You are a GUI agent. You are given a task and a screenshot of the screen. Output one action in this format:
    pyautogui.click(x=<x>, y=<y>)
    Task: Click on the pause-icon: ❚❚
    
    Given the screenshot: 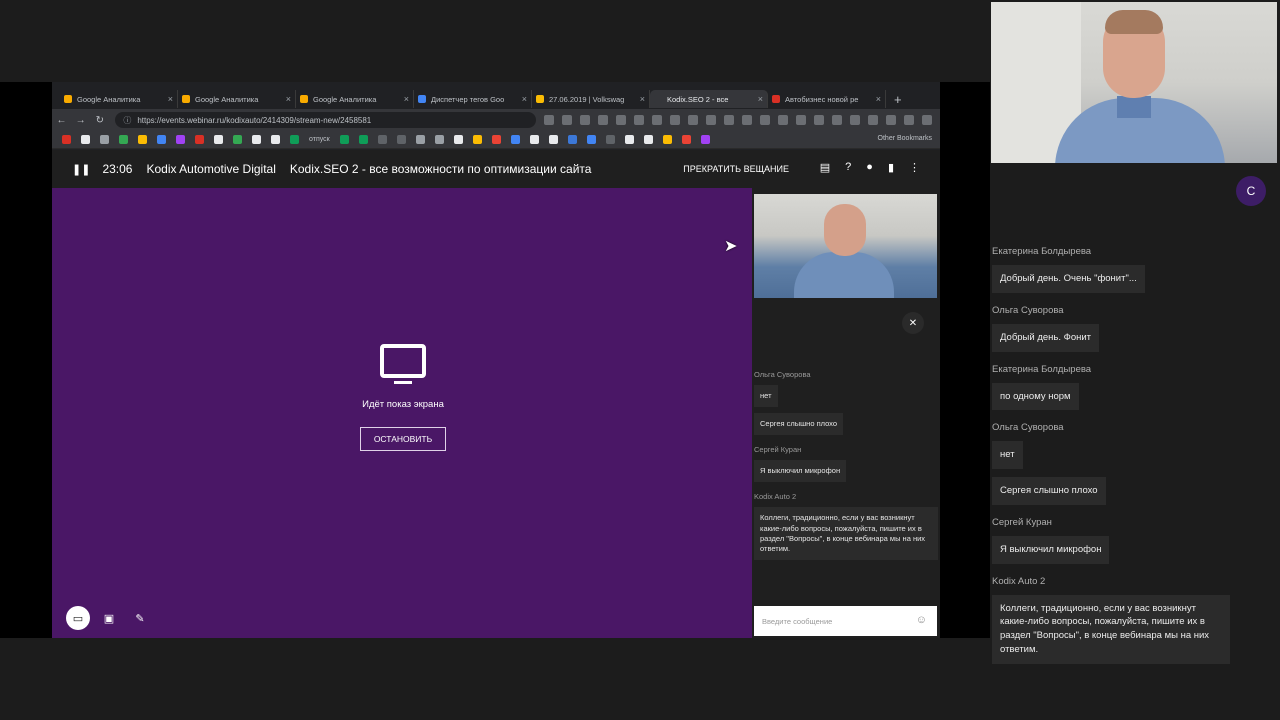 What is the action you would take?
    pyautogui.click(x=81, y=169)
    